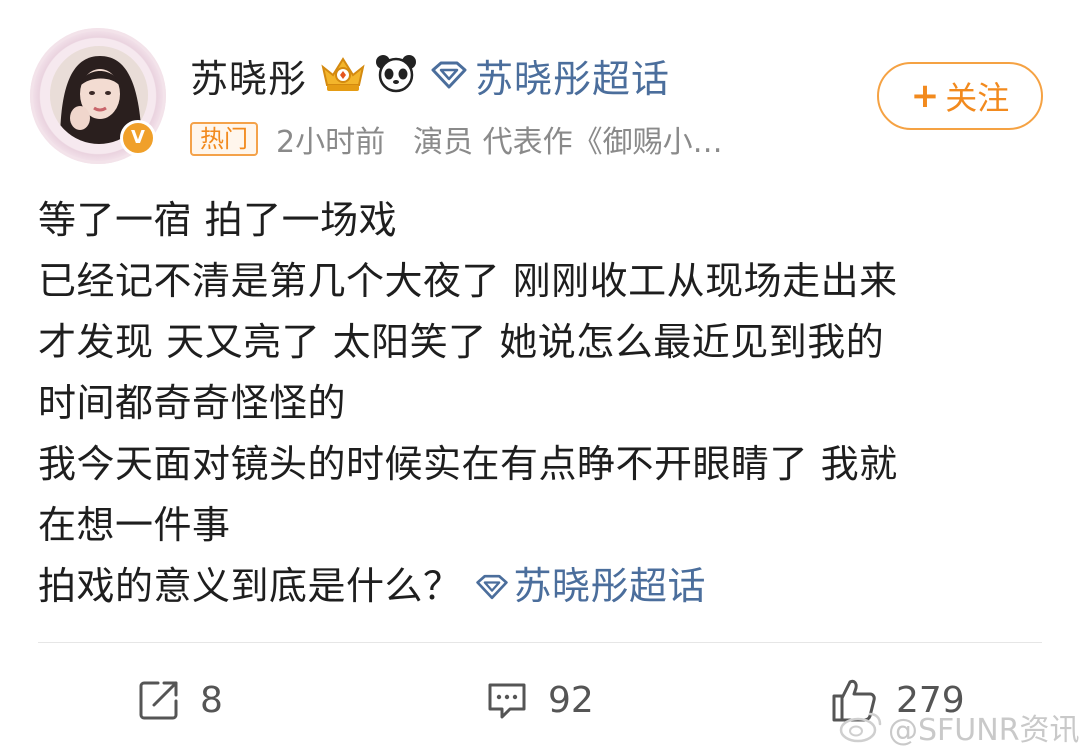 Image resolution: width=1080 pixels, height=754 pixels. I want to click on repost-button: 8, so click(179, 700).